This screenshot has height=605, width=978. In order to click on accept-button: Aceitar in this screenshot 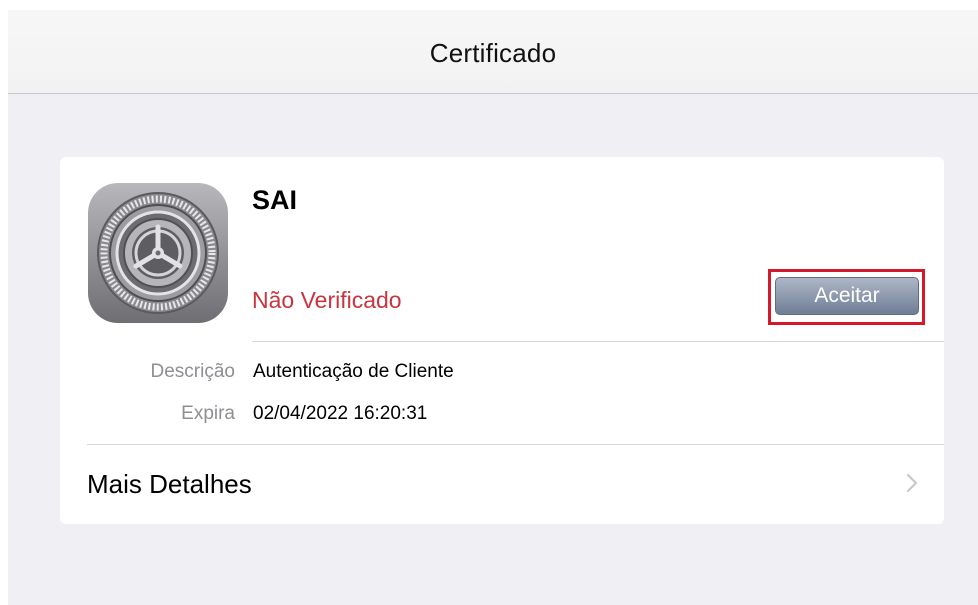, I will do `click(847, 296)`.